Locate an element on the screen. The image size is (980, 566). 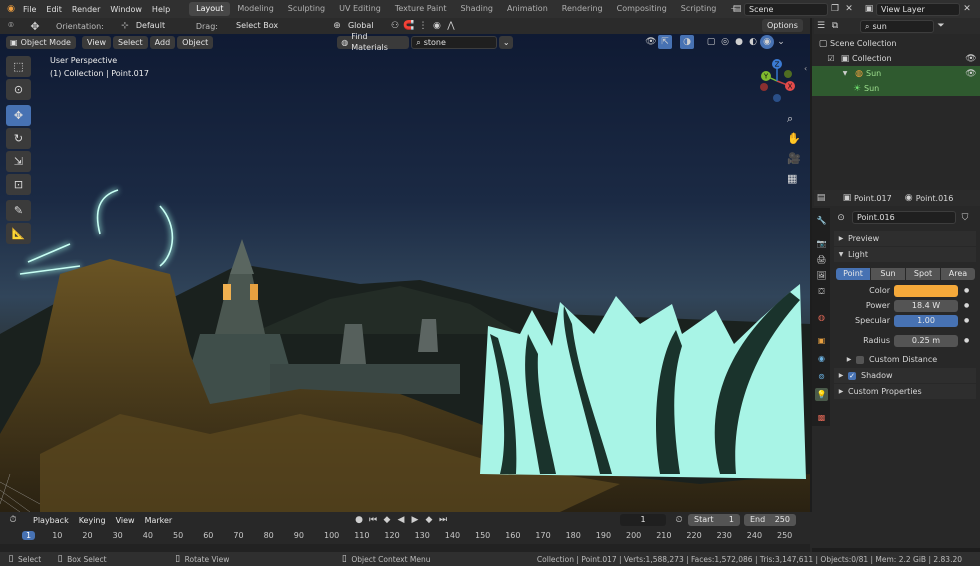
datablock-name-input: Point.016 is located at coordinates (904, 217).